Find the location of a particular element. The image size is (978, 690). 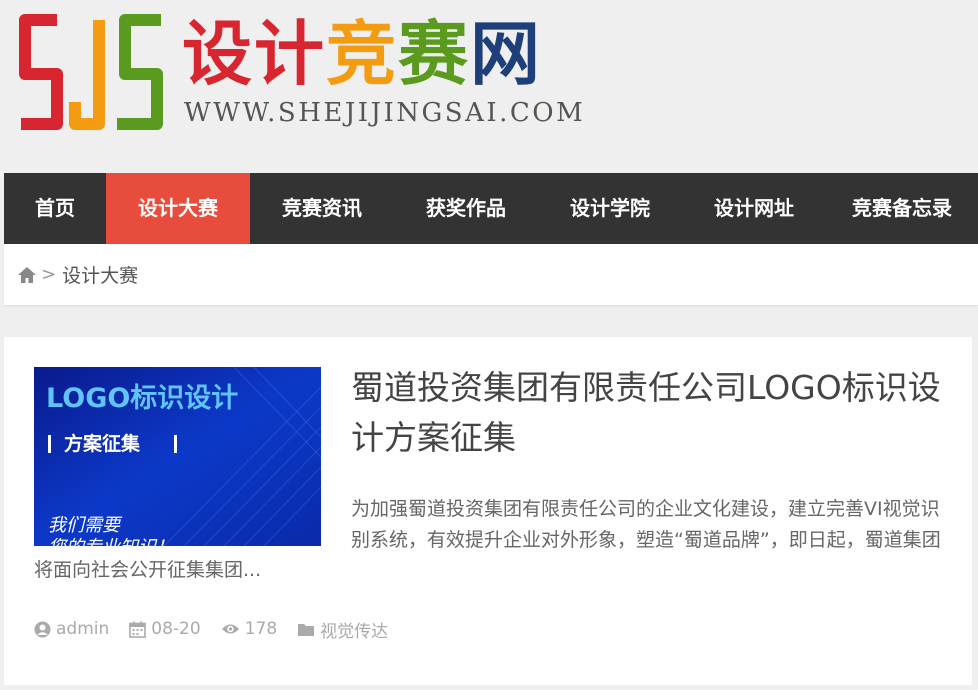

logo-char: 设 is located at coordinates (218, 54).